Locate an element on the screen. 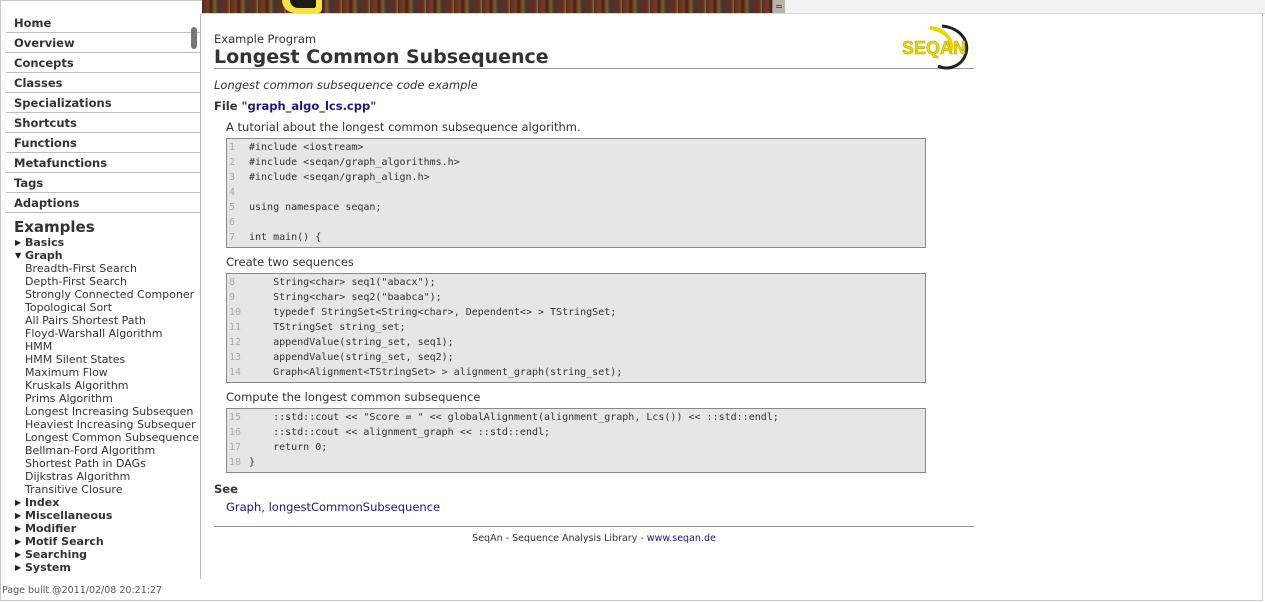 This screenshot has height=603, width=1265. tree-item: HMM is located at coordinates (103, 346).